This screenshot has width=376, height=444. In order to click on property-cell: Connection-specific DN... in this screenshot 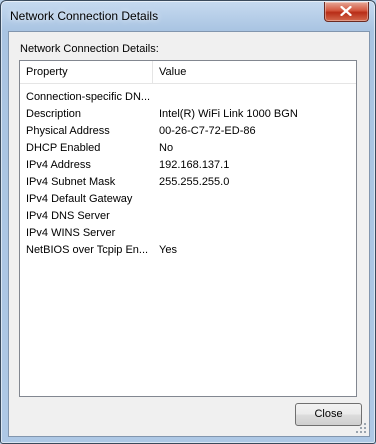, I will do `click(88, 97)`.